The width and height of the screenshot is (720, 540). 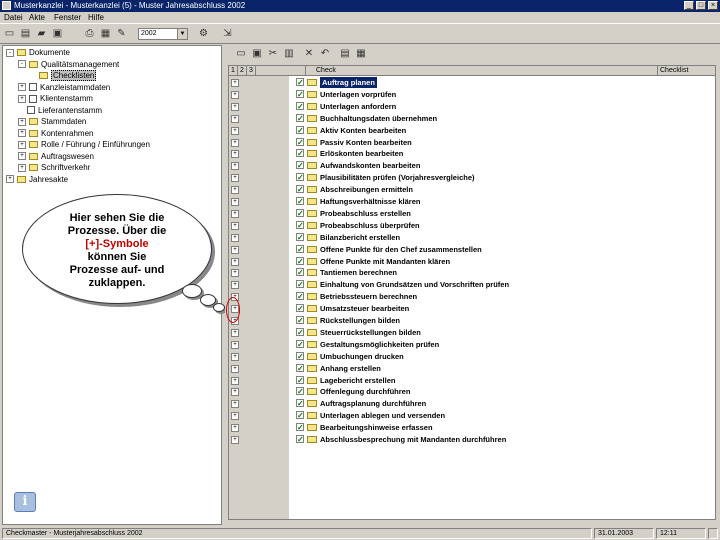 What do you see at coordinates (472, 94) in the screenshot?
I see `table-row: + ✓ Unterlagen vorprüfen` at bounding box center [472, 94].